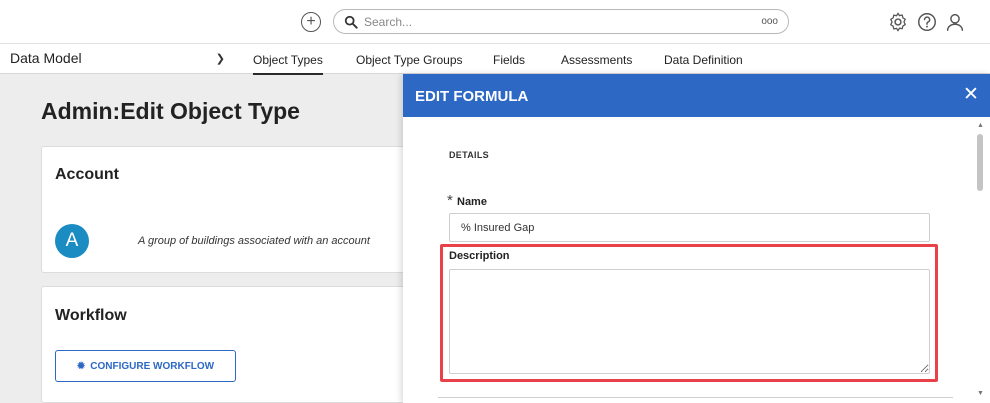 This screenshot has width=990, height=403. What do you see at coordinates (472, 96) in the screenshot?
I see `modal-title: EDIT FORMULA` at bounding box center [472, 96].